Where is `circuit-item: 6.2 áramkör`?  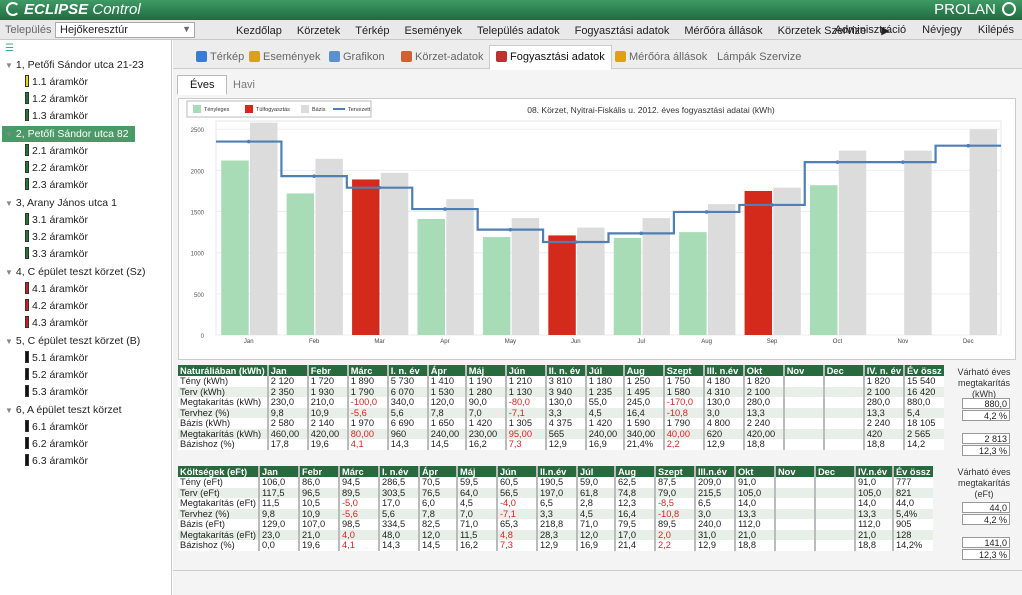 circuit-item: 6.2 áramkör is located at coordinates (56, 444).